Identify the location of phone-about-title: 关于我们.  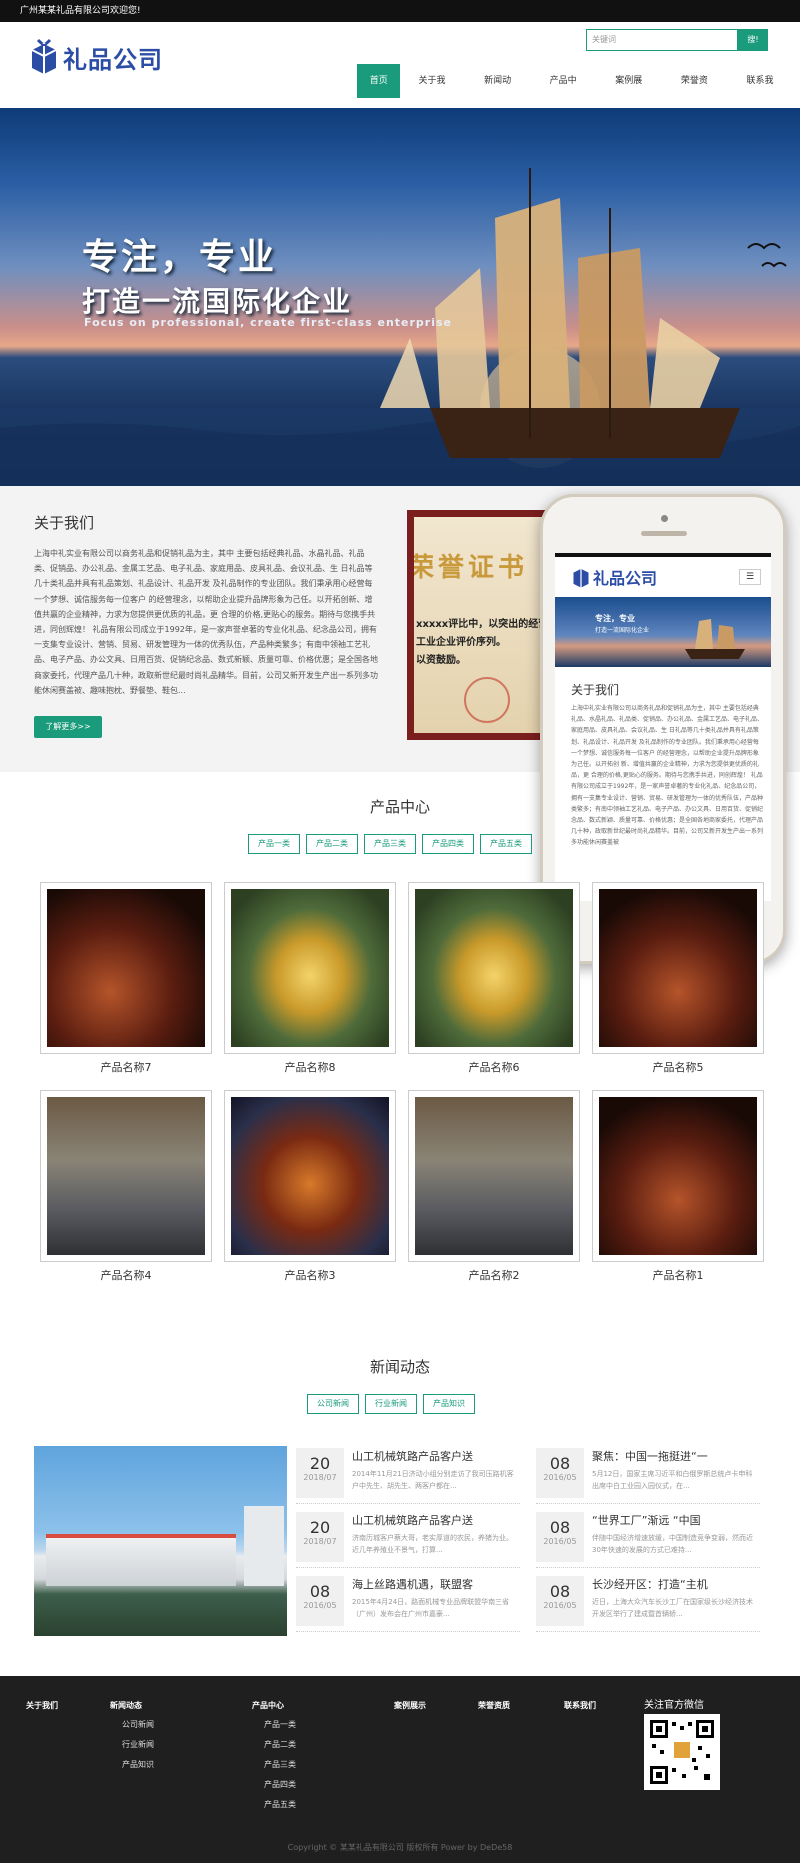
(595, 690).